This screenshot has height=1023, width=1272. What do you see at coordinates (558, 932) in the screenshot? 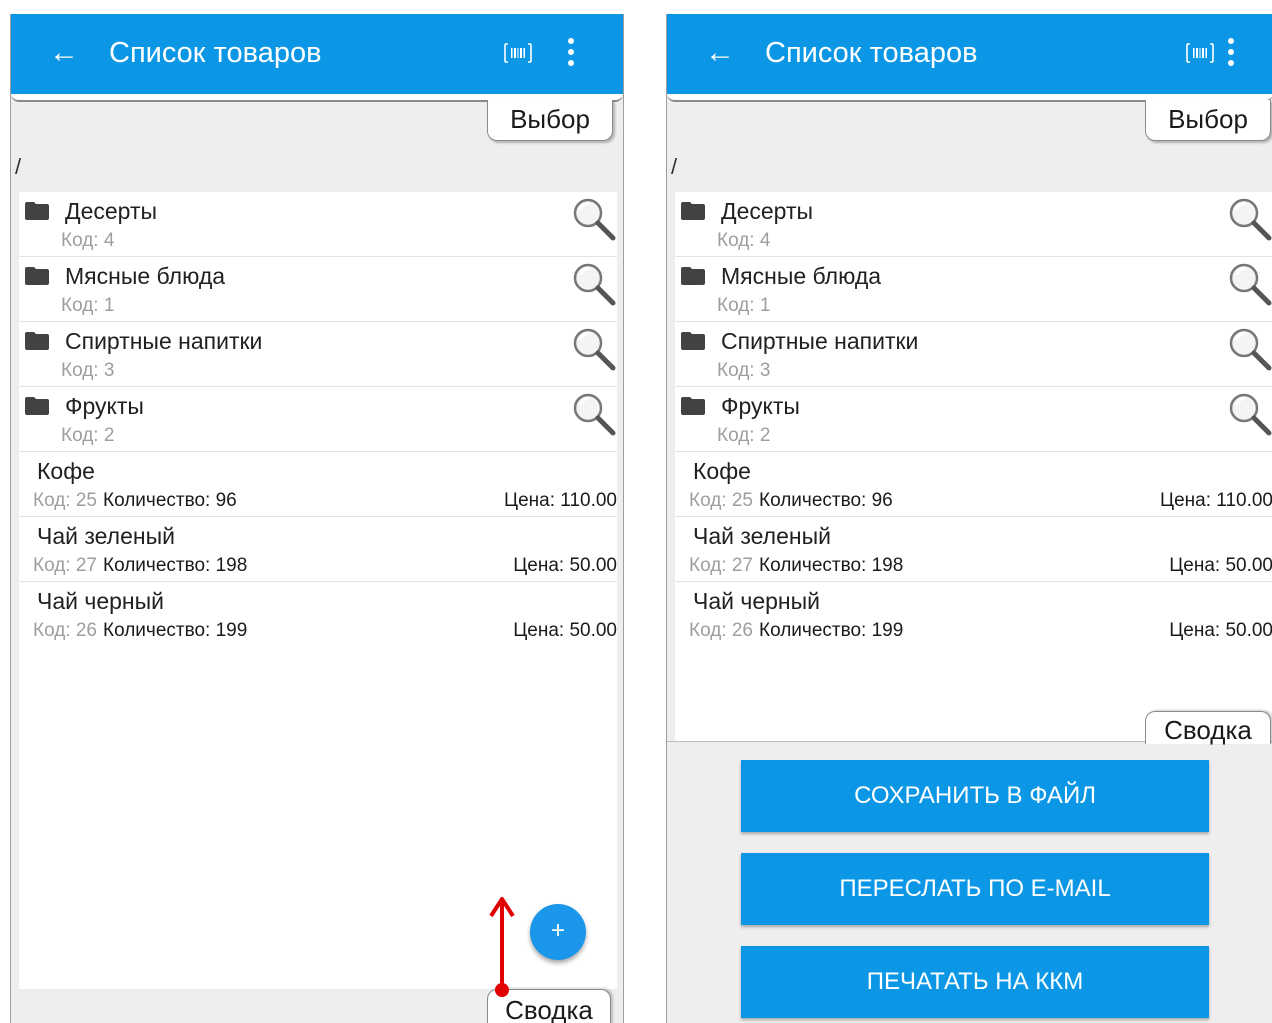
I see `add-fab-button: +` at bounding box center [558, 932].